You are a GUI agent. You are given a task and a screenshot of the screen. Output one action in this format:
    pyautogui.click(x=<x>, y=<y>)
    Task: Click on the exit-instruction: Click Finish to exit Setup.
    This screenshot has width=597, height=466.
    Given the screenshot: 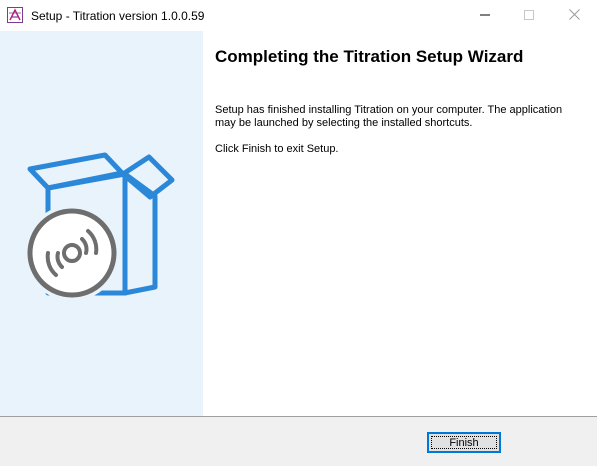 What is the action you would take?
    pyautogui.click(x=277, y=149)
    